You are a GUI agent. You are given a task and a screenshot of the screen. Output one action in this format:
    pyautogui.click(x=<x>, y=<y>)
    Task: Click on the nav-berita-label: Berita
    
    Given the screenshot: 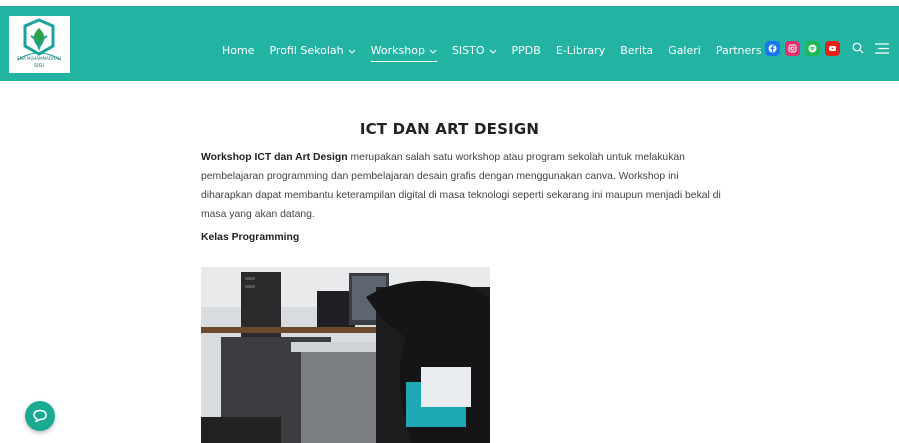 What is the action you would take?
    pyautogui.click(x=637, y=50)
    